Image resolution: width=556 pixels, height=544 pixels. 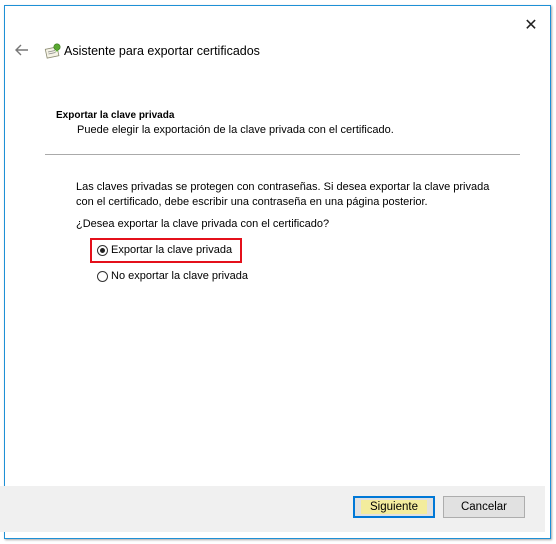 What do you see at coordinates (115, 115) in the screenshot?
I see `section-title: Exportar la clave privada` at bounding box center [115, 115].